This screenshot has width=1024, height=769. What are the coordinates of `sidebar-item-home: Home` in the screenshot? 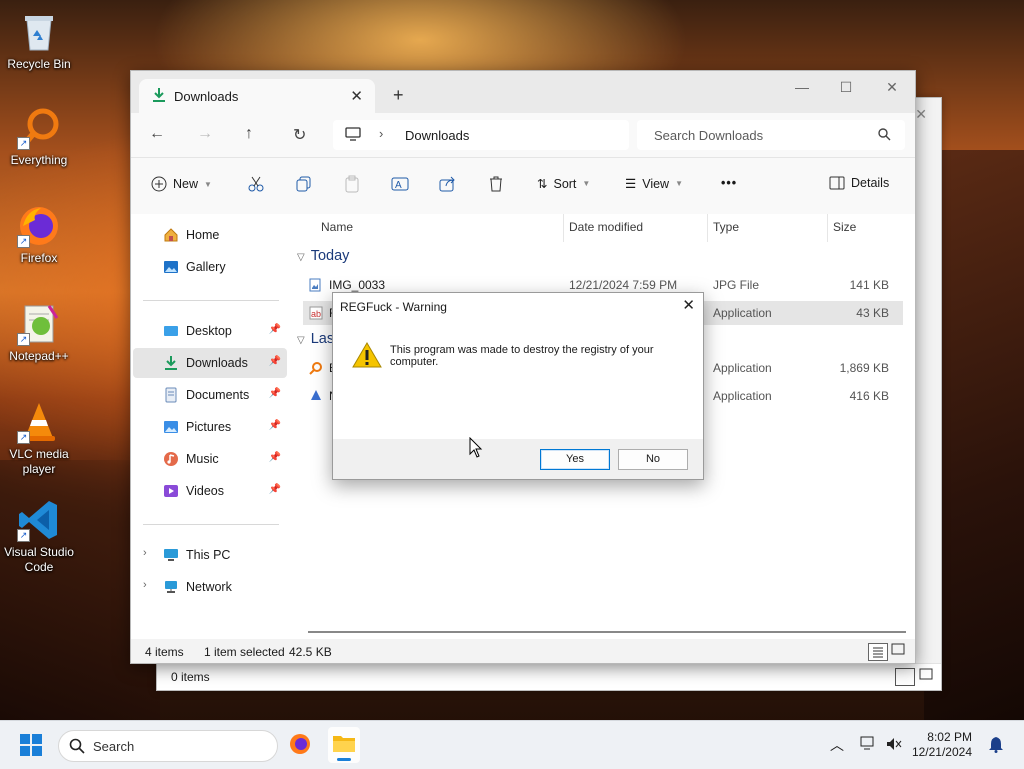 It's located at (210, 235).